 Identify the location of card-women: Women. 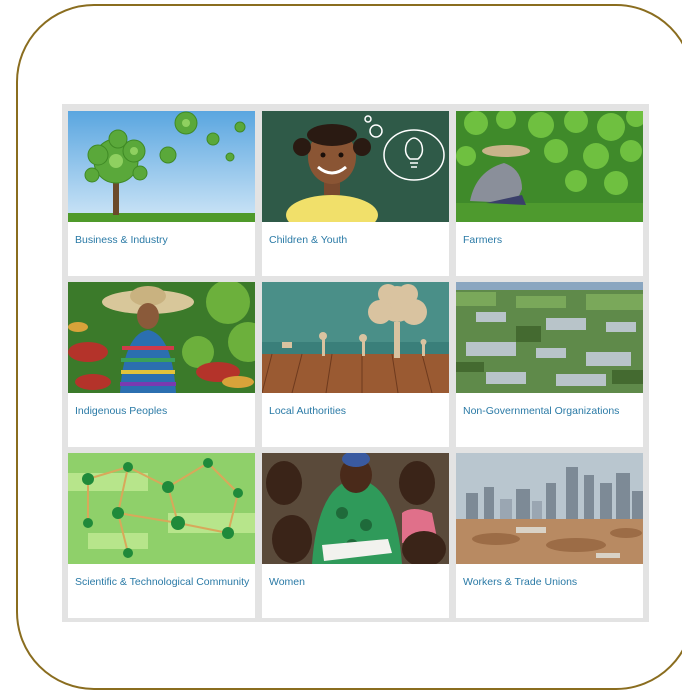
(355, 535).